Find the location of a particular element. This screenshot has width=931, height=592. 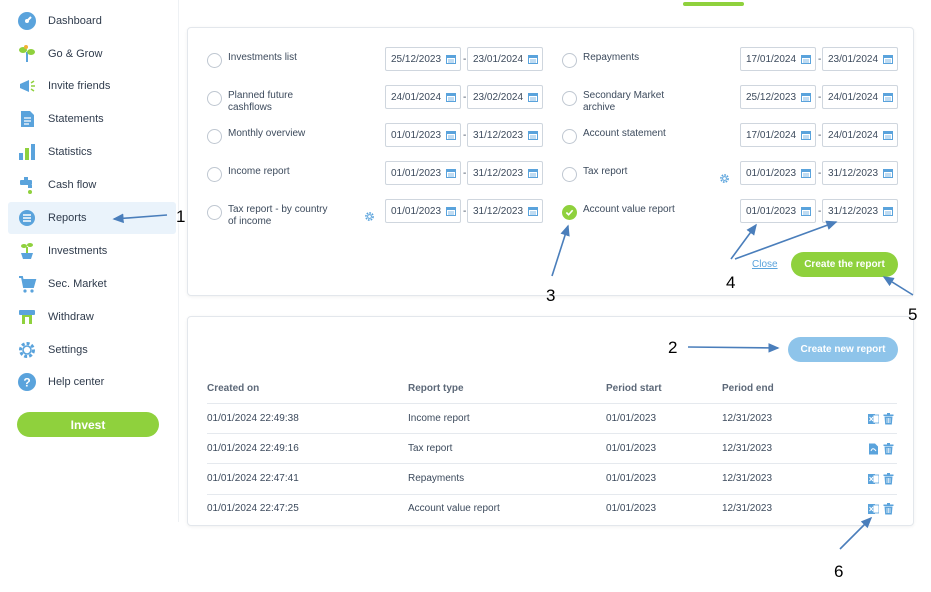

annotation-number-2: 2 is located at coordinates (673, 347).